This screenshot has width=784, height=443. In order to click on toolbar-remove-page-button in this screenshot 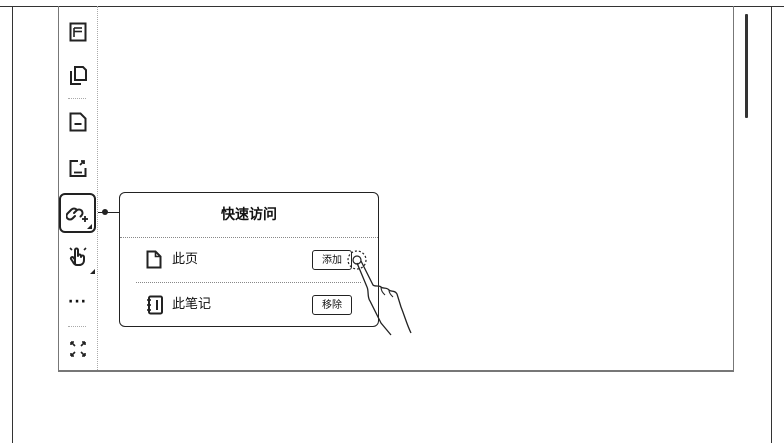, I will do `click(77, 122)`.